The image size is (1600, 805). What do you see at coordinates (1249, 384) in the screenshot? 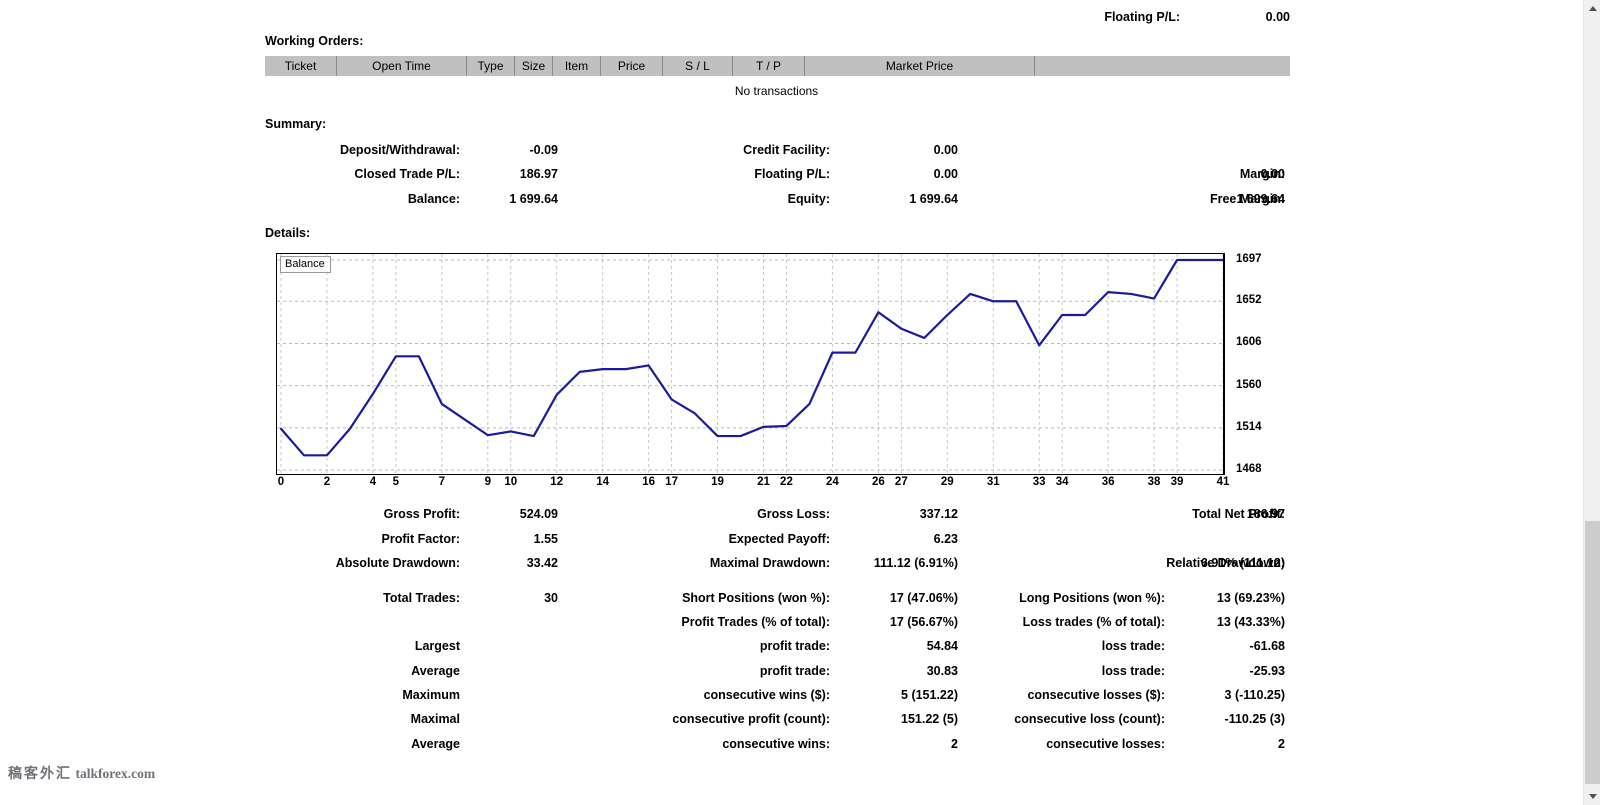
I see `chart-y-tick-1560: 1560` at bounding box center [1249, 384].